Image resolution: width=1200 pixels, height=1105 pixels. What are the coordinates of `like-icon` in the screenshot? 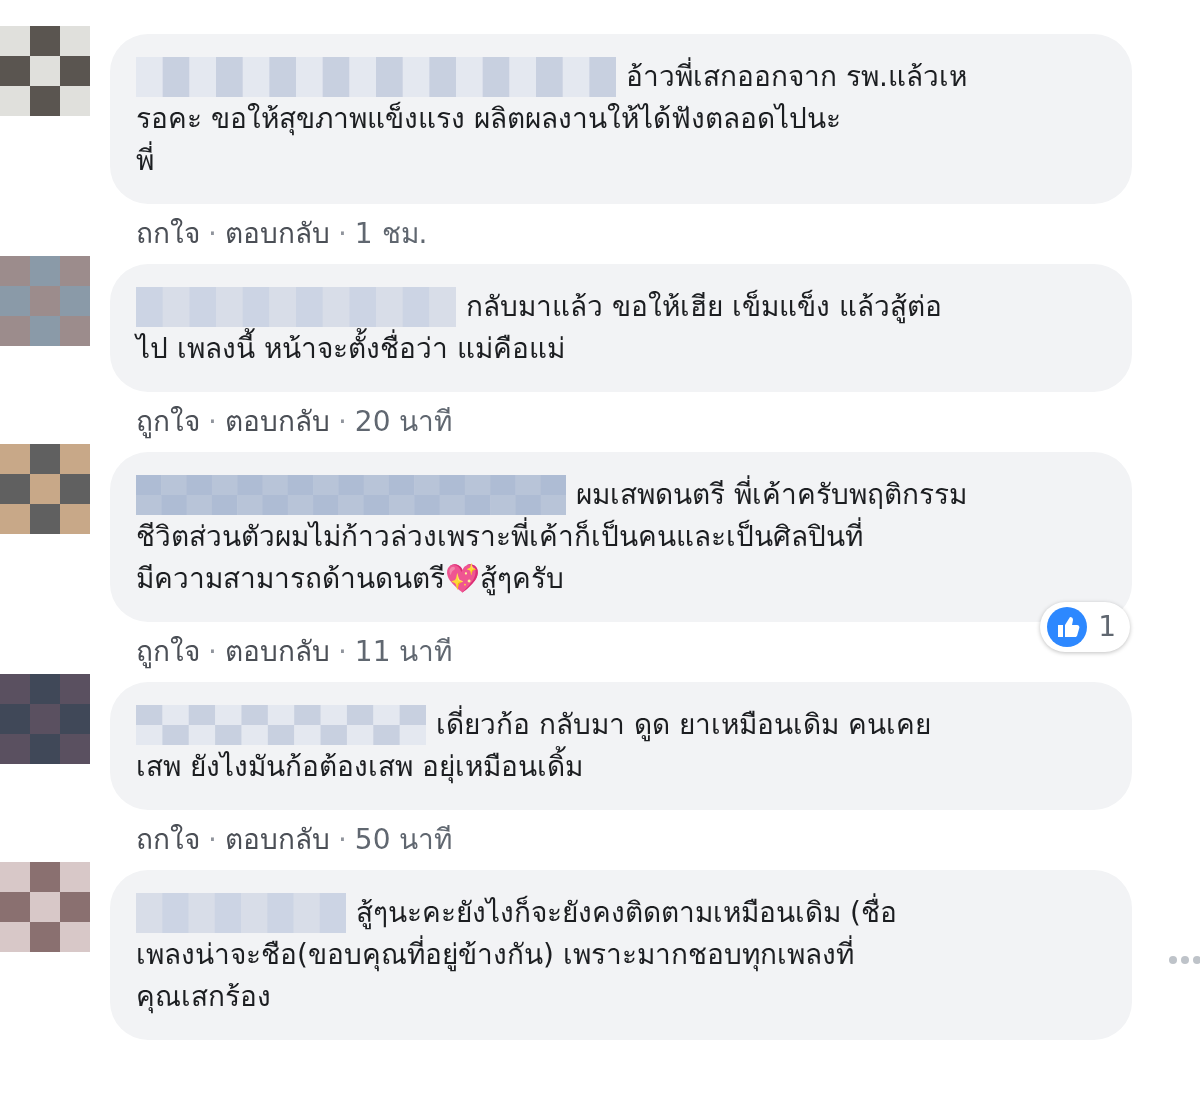 It's located at (1067, 627).